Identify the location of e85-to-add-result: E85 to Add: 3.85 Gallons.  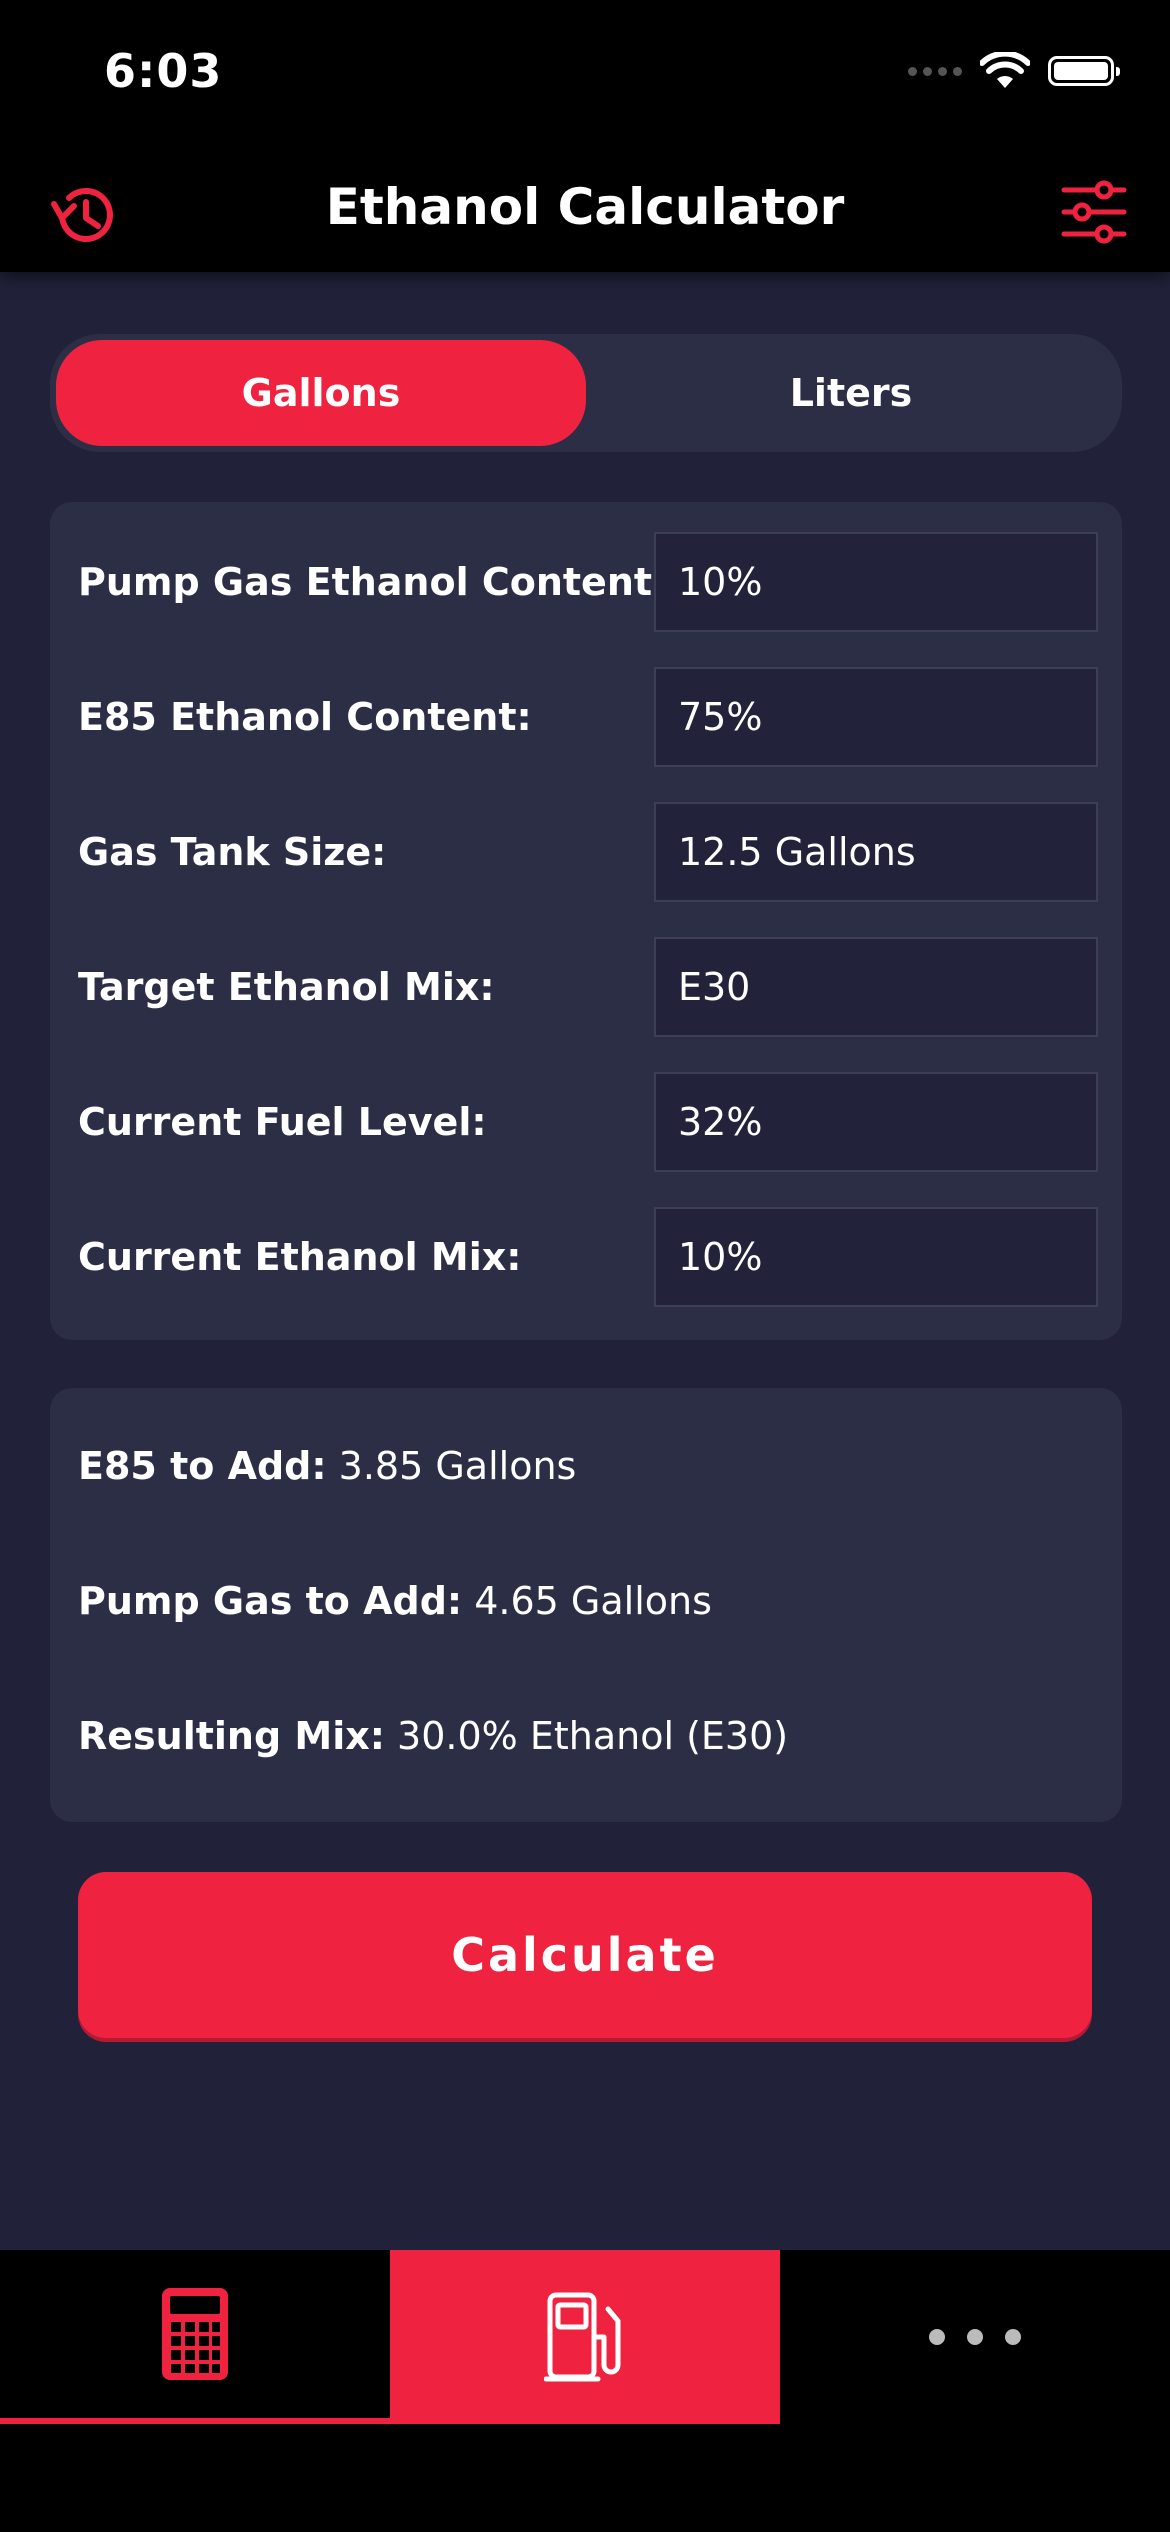
(327, 1466).